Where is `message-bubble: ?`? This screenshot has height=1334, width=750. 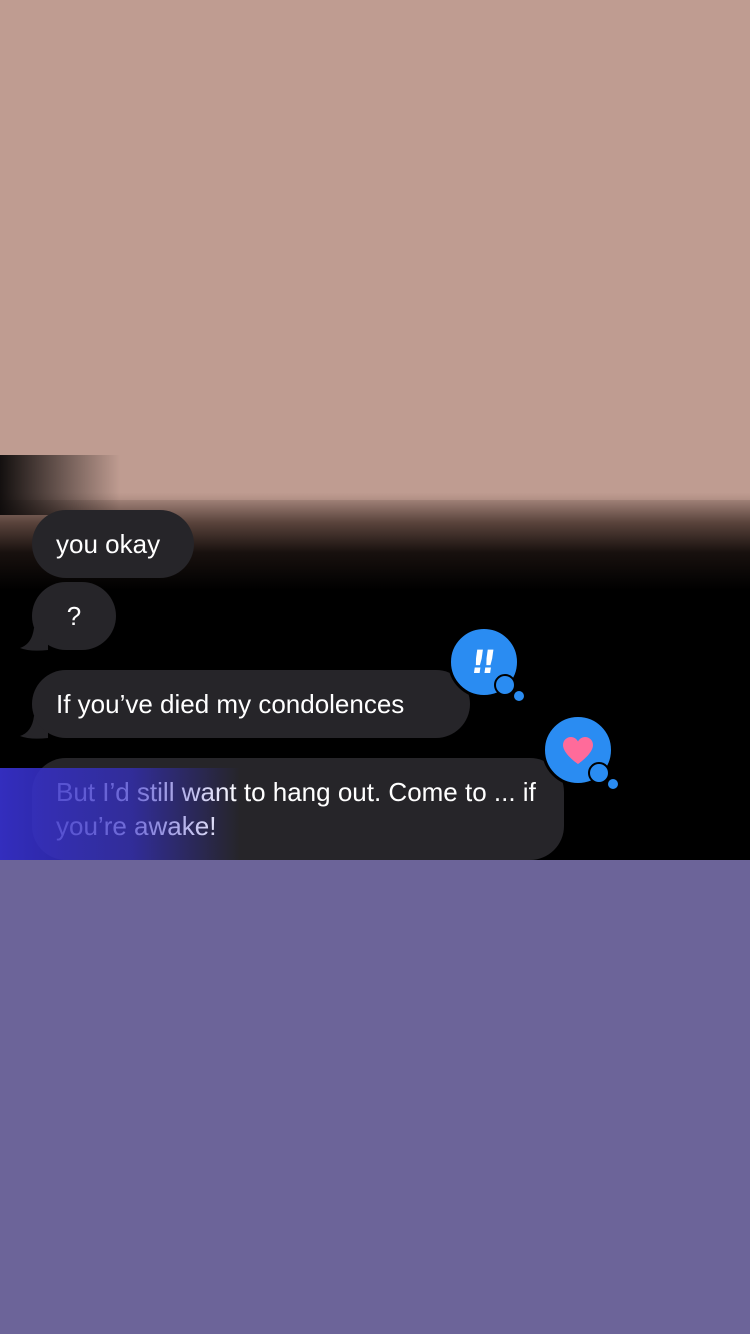 message-bubble: ? is located at coordinates (74, 616).